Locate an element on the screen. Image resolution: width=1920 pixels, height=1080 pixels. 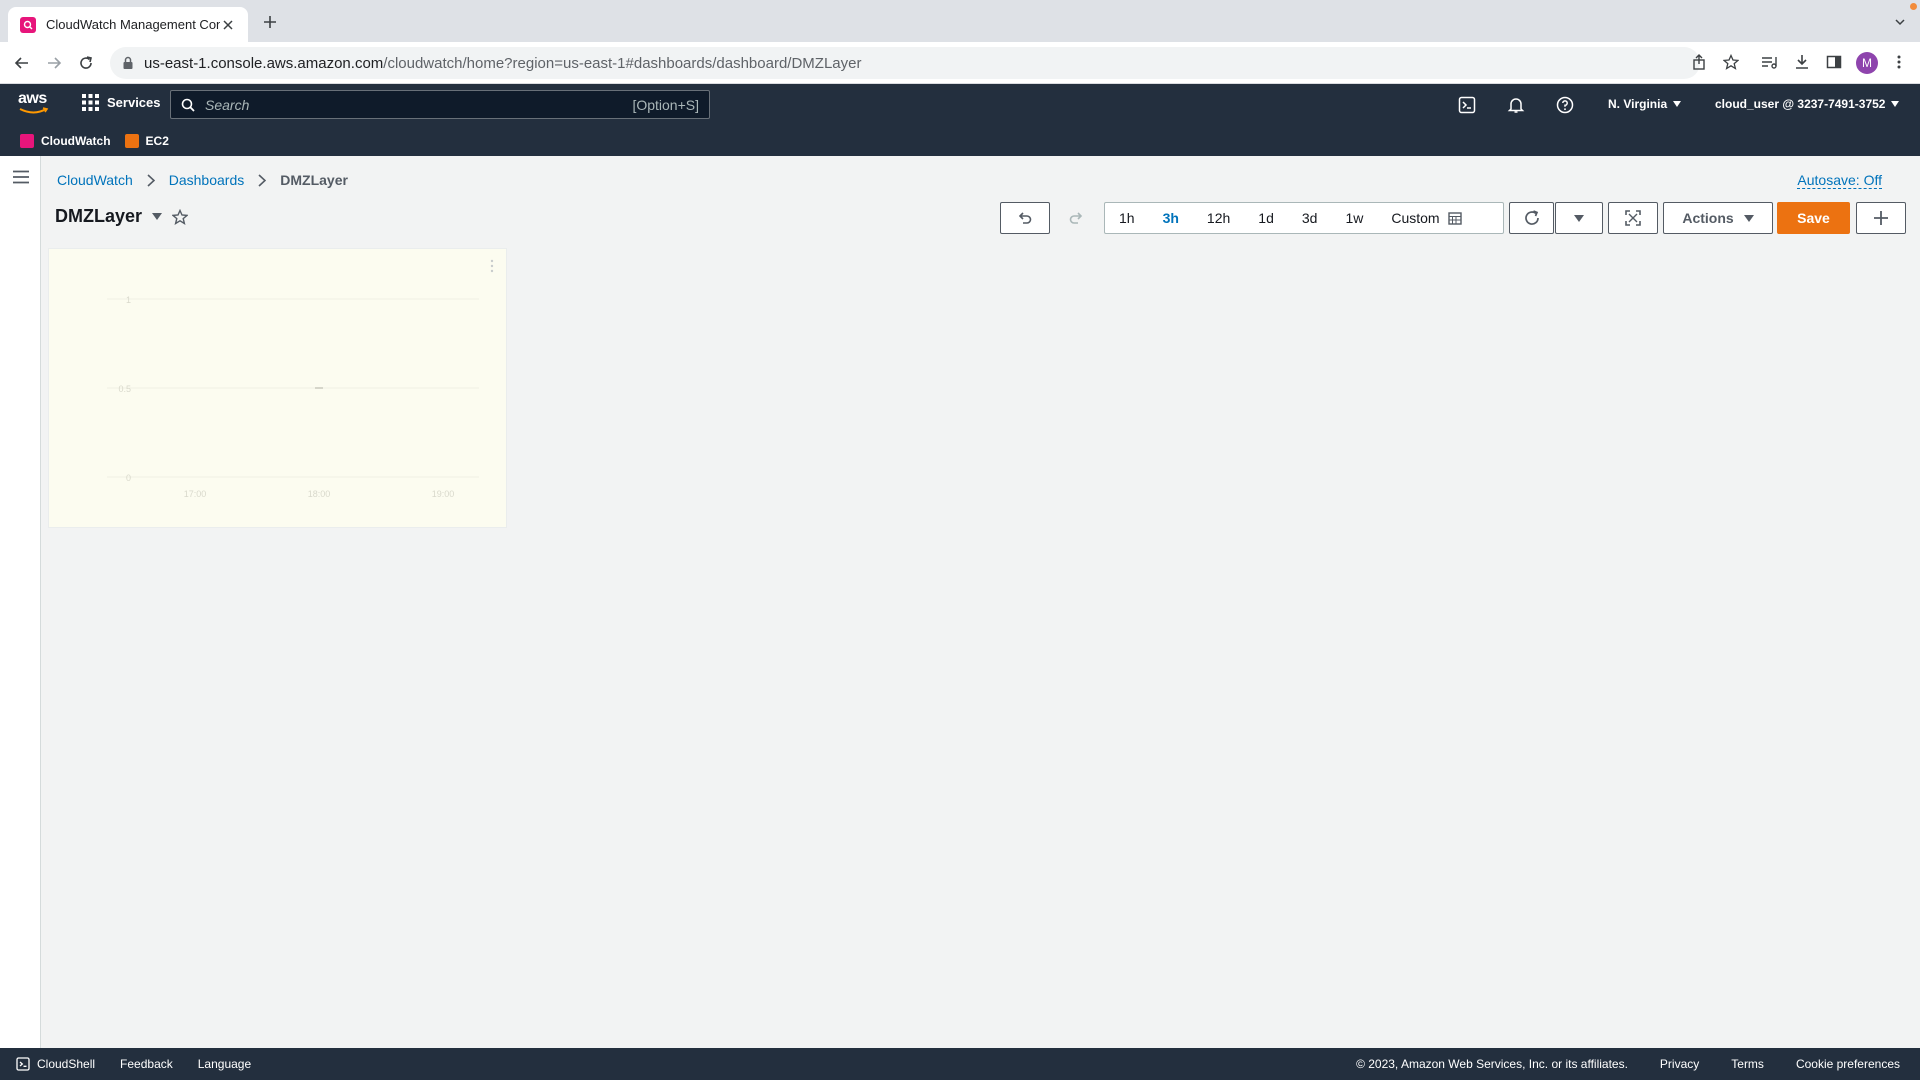
redo-button is located at coordinates (1076, 218).